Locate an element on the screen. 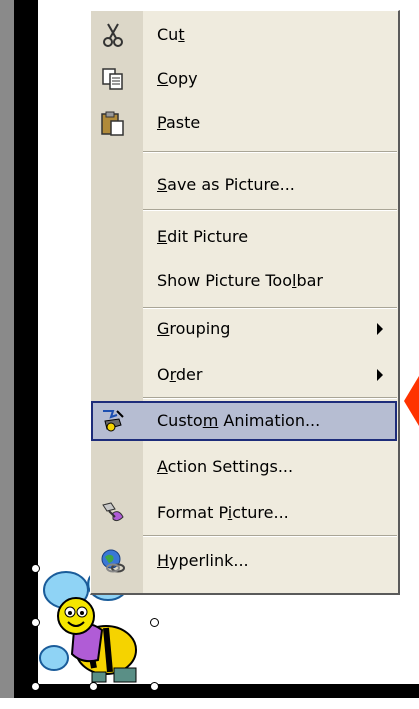  menu-item-label: Paste is located at coordinates (179, 122).